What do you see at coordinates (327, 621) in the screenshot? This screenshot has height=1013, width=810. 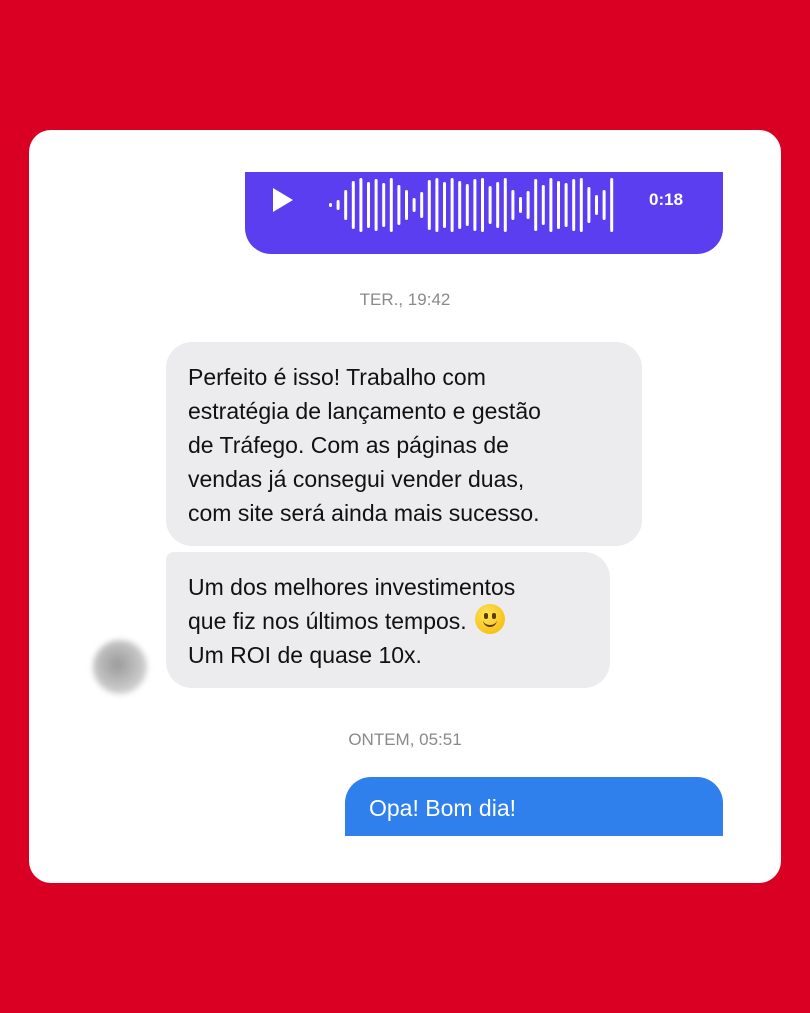 I see `message-text: que fiz nos últimos tempos.` at bounding box center [327, 621].